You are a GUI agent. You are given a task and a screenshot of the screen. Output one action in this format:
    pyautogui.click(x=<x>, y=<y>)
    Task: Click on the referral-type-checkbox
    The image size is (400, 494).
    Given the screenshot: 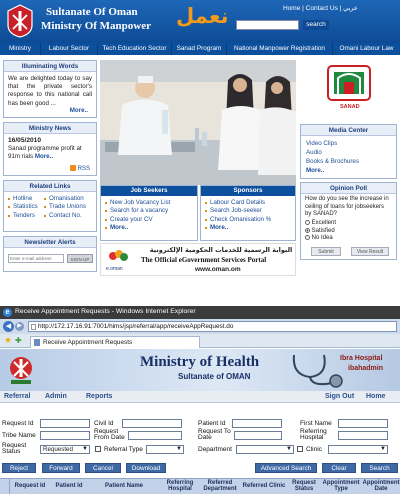 What is the action you would take?
    pyautogui.click(x=98, y=449)
    